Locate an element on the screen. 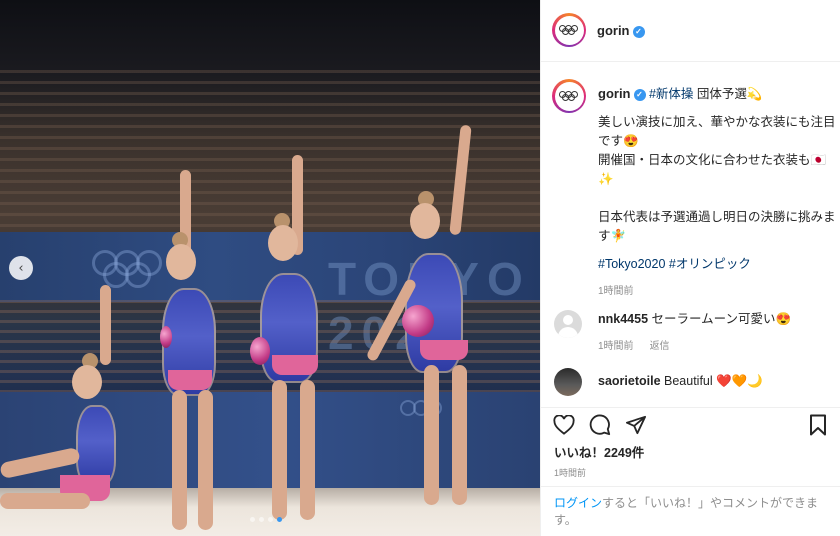 The image size is (840, 536). caption-line: 美しい演技に加え、華やかな衣装にも注目 is located at coordinates (717, 122).